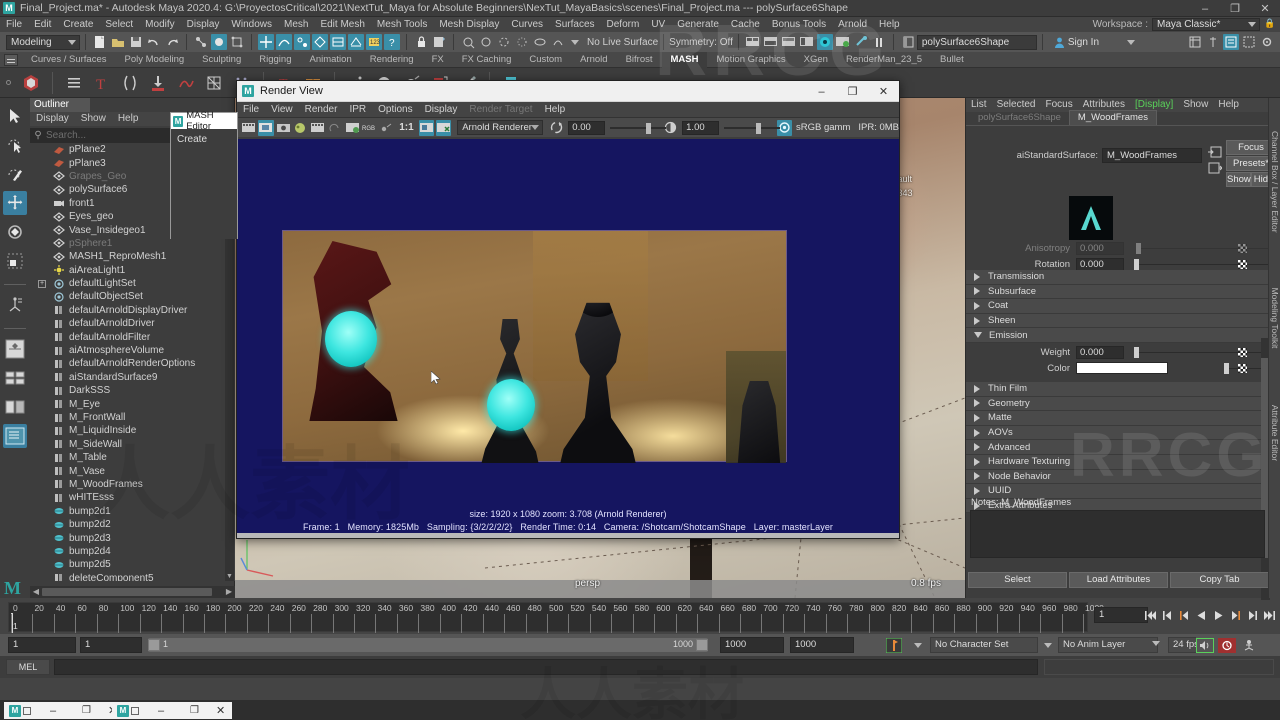 Image resolution: width=1280 pixels, height=720 pixels. Describe the element at coordinates (15, 116) in the screenshot. I see `select-tool-icon` at that location.